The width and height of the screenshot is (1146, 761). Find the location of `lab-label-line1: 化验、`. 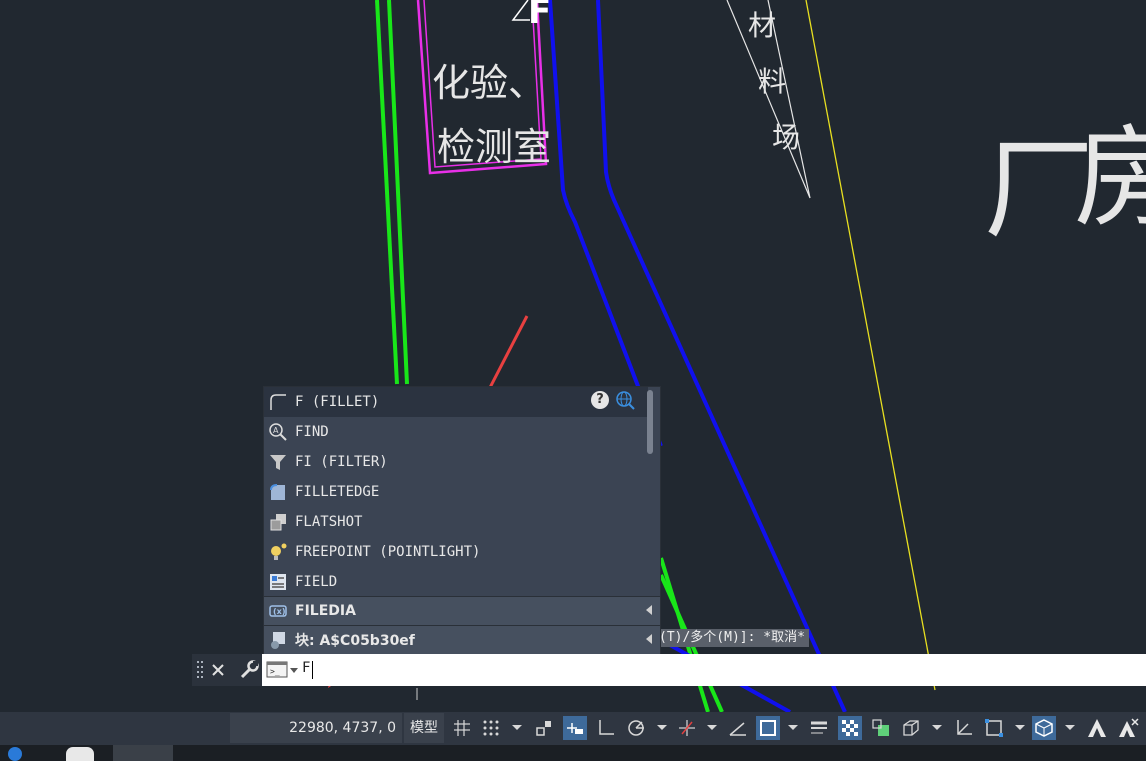

lab-label-line1: 化验、 is located at coordinates (489, 83).